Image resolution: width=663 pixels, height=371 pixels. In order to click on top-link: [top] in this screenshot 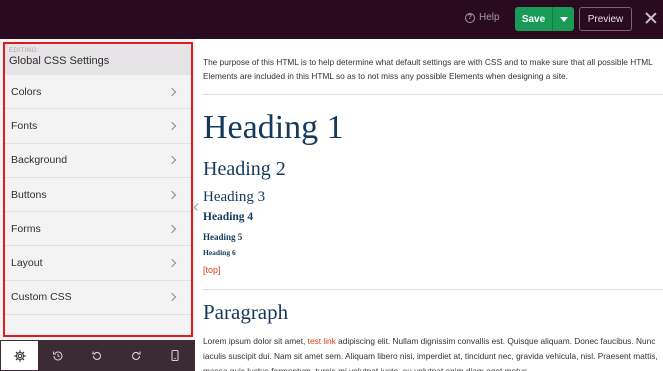, I will do `click(212, 270)`.